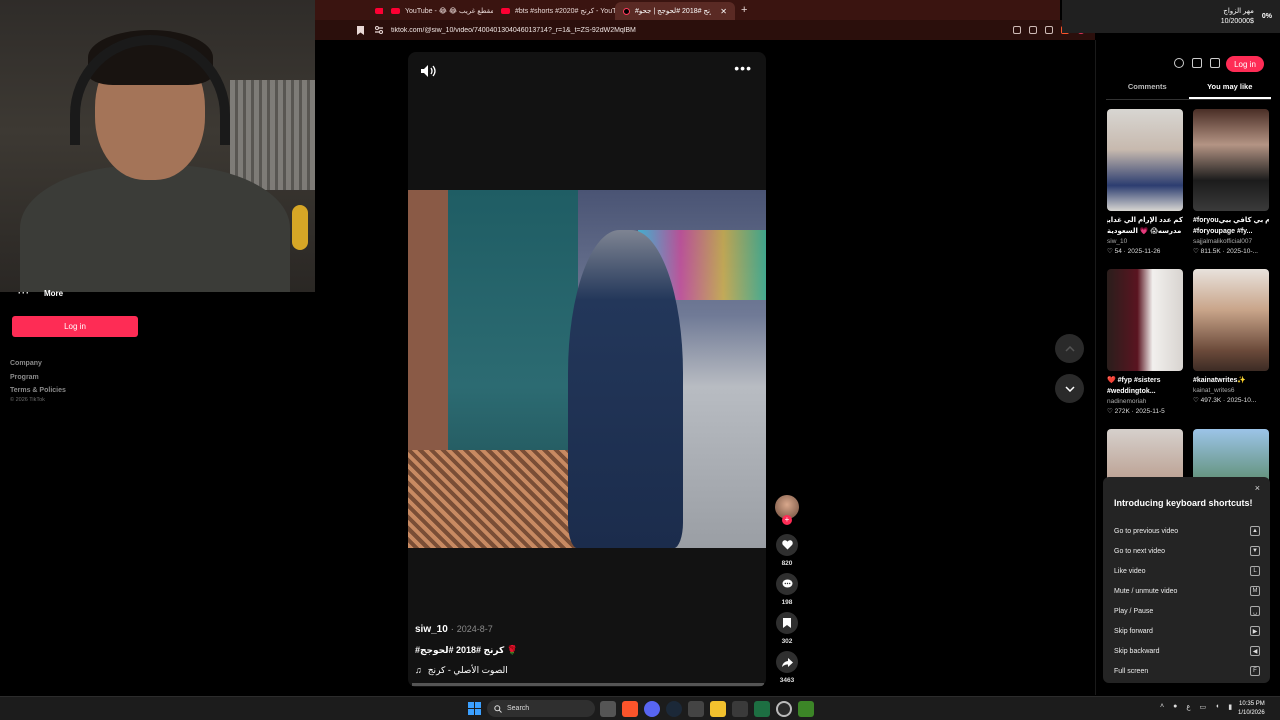  Describe the element at coordinates (740, 709) in the screenshot. I see `store-icon` at that location.